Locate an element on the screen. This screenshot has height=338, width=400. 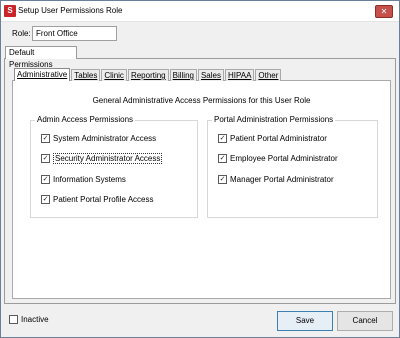
manager-portal-admin-label: Manager Portal Administrator is located at coordinates (282, 179).